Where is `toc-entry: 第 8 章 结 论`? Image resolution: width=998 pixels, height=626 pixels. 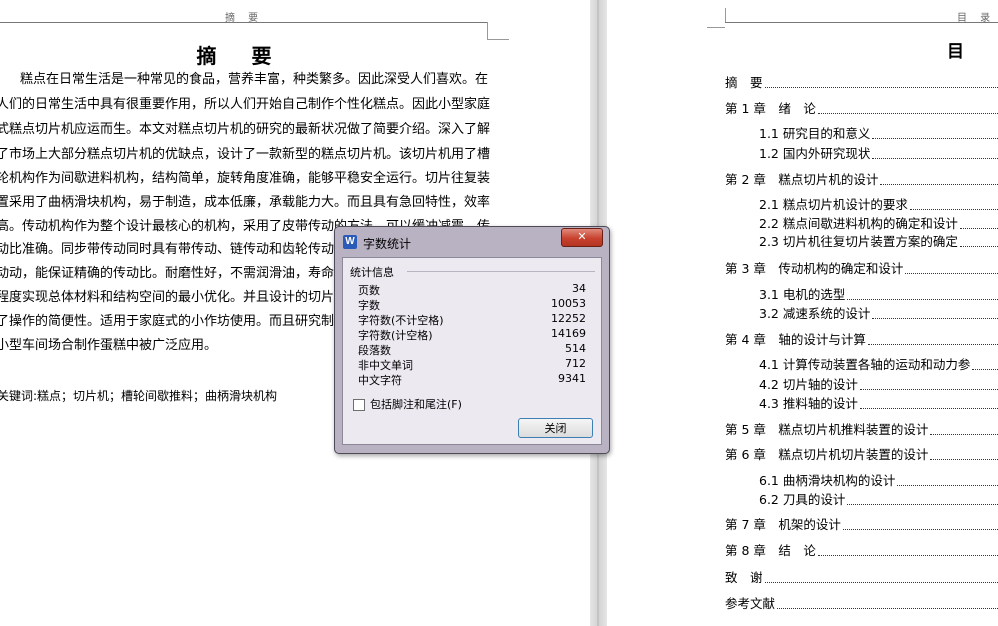 toc-entry: 第 8 章 结 论 is located at coordinates (861, 551).